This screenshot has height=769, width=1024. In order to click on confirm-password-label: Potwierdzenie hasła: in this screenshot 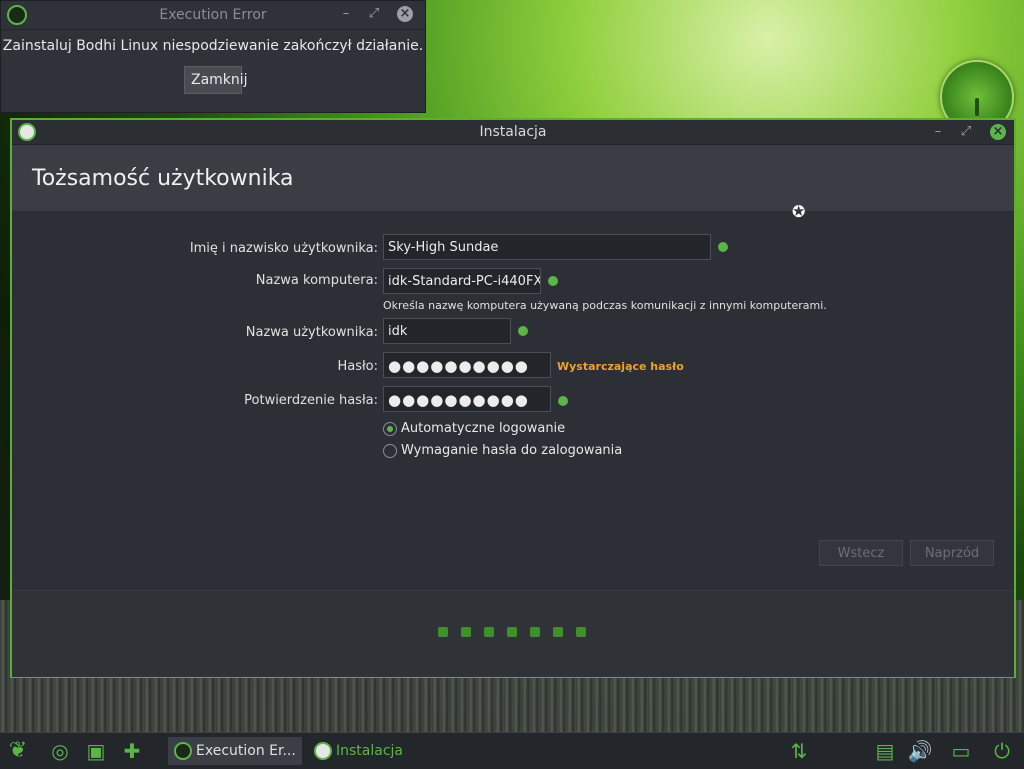, I will do `click(311, 400)`.